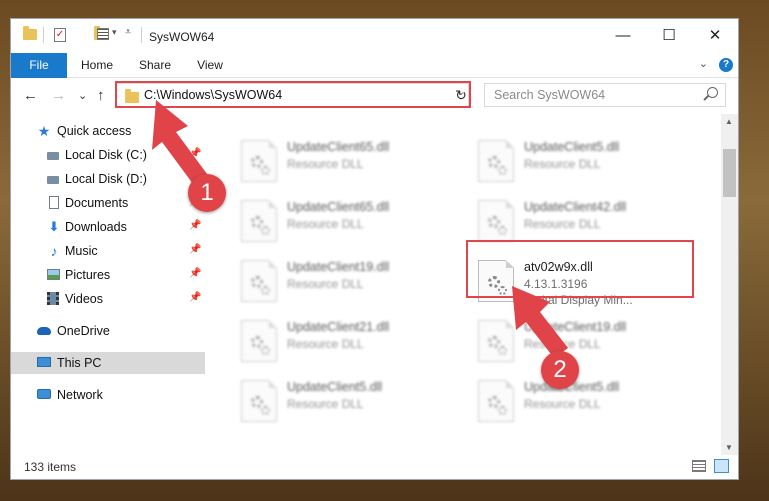 Image resolution: width=769 pixels, height=501 pixels. Describe the element at coordinates (83, 331) in the screenshot. I see `sidebar-item-label: OneDrive` at that location.